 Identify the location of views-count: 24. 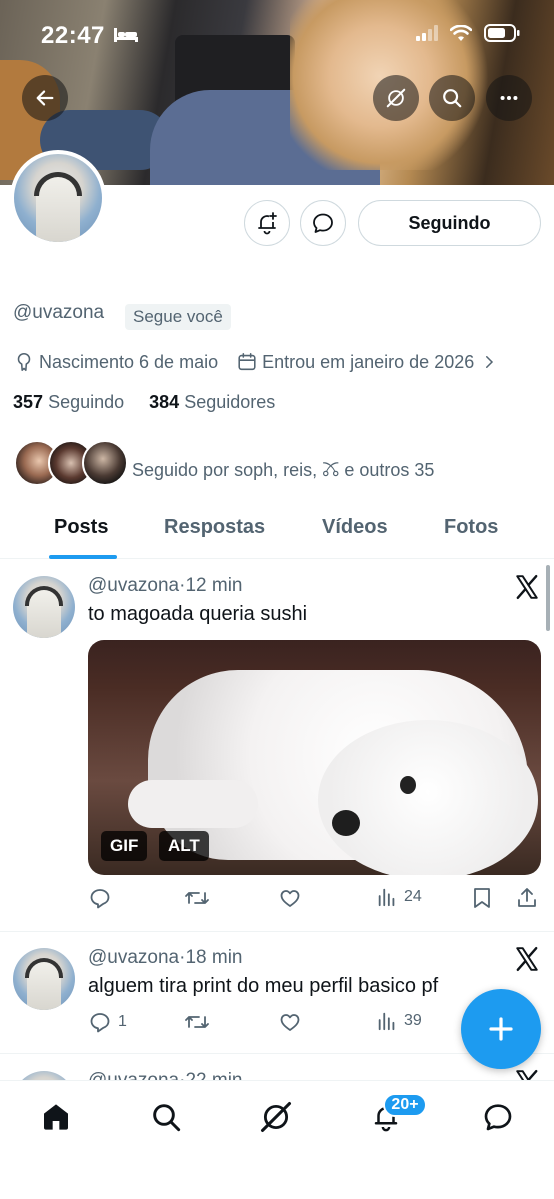
(413, 896).